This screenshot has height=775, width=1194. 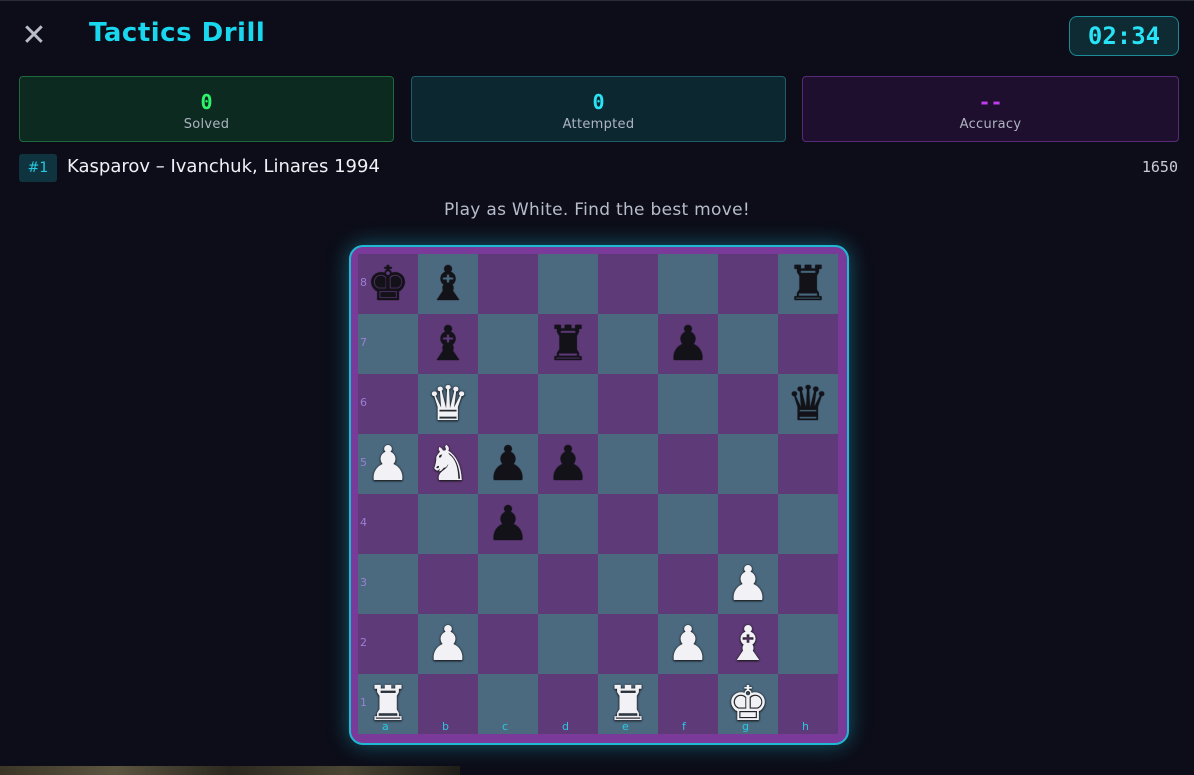 I want to click on square-e2, so click(x=628, y=644).